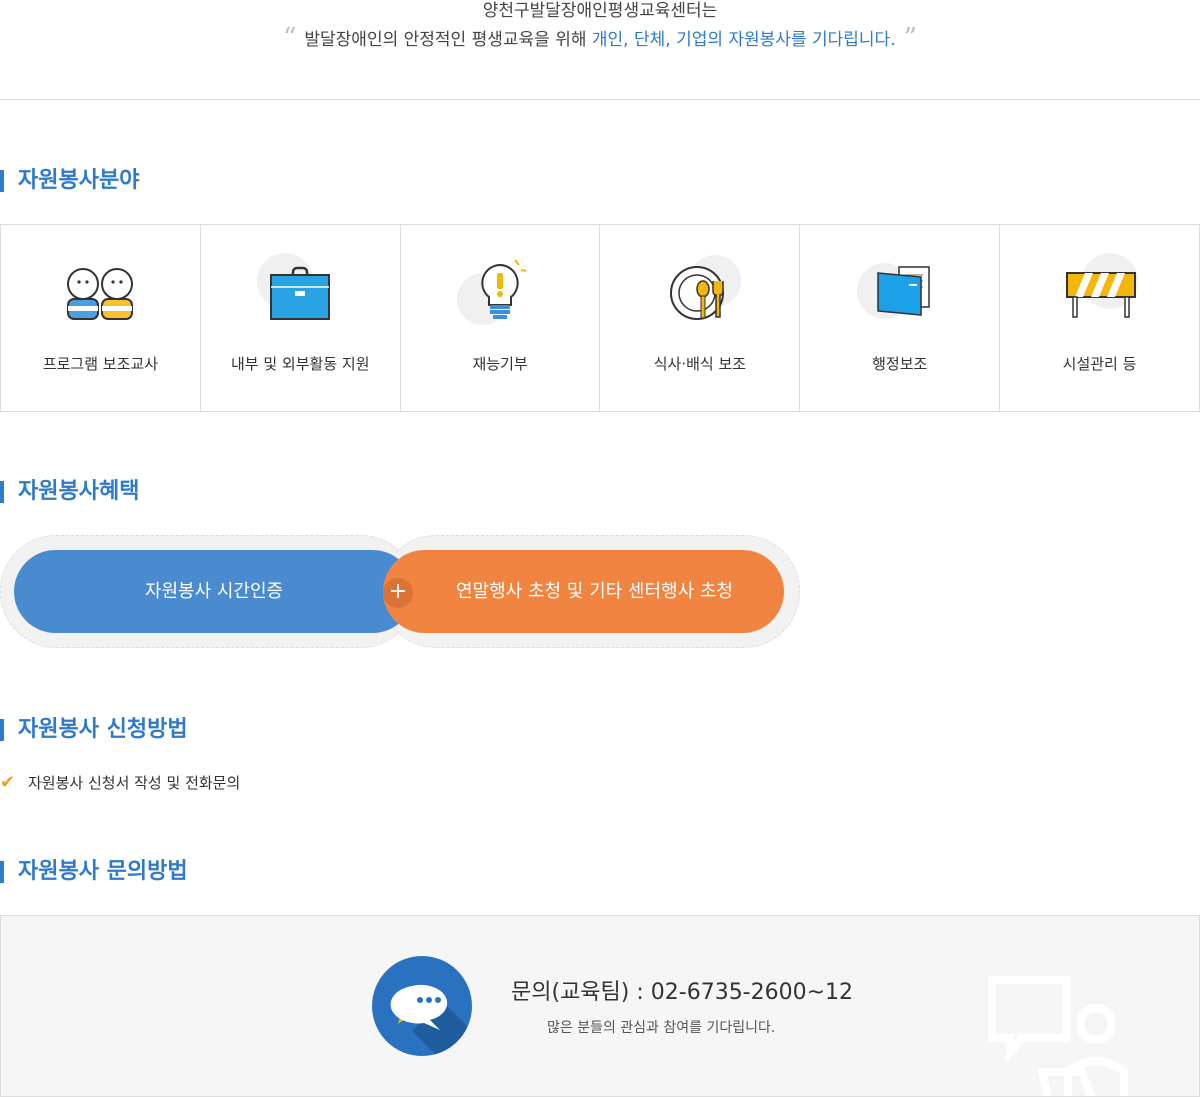 The image size is (1200, 1097). Describe the element at coordinates (492, 292) in the screenshot. I see `lightbulb-icon` at that location.